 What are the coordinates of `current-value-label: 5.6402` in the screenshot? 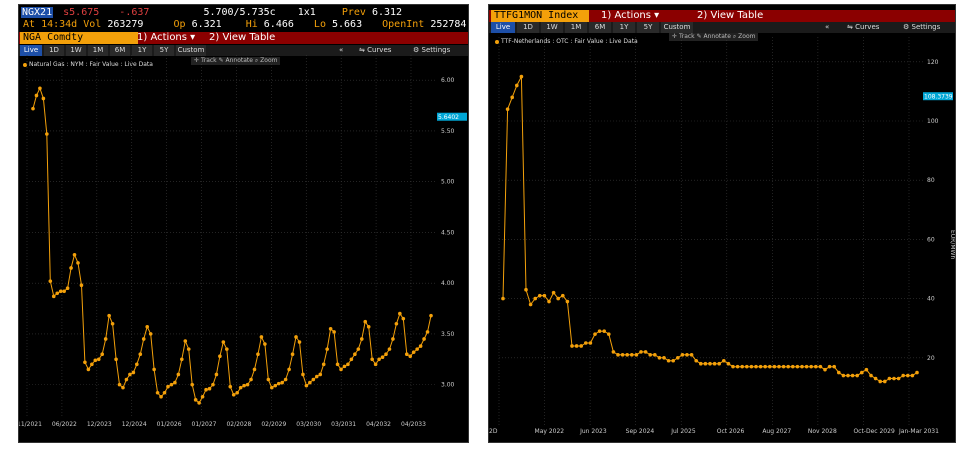 It's located at (448, 117).